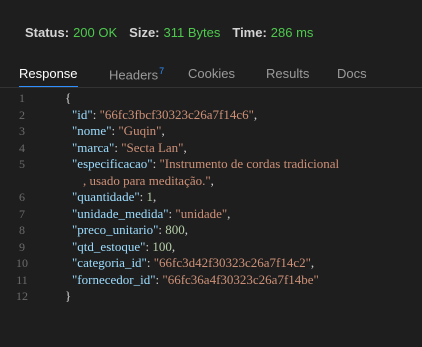 This screenshot has width=422, height=347. Describe the element at coordinates (211, 131) in the screenshot. I see `code-line: 3 "nome": "Guqin",` at that location.